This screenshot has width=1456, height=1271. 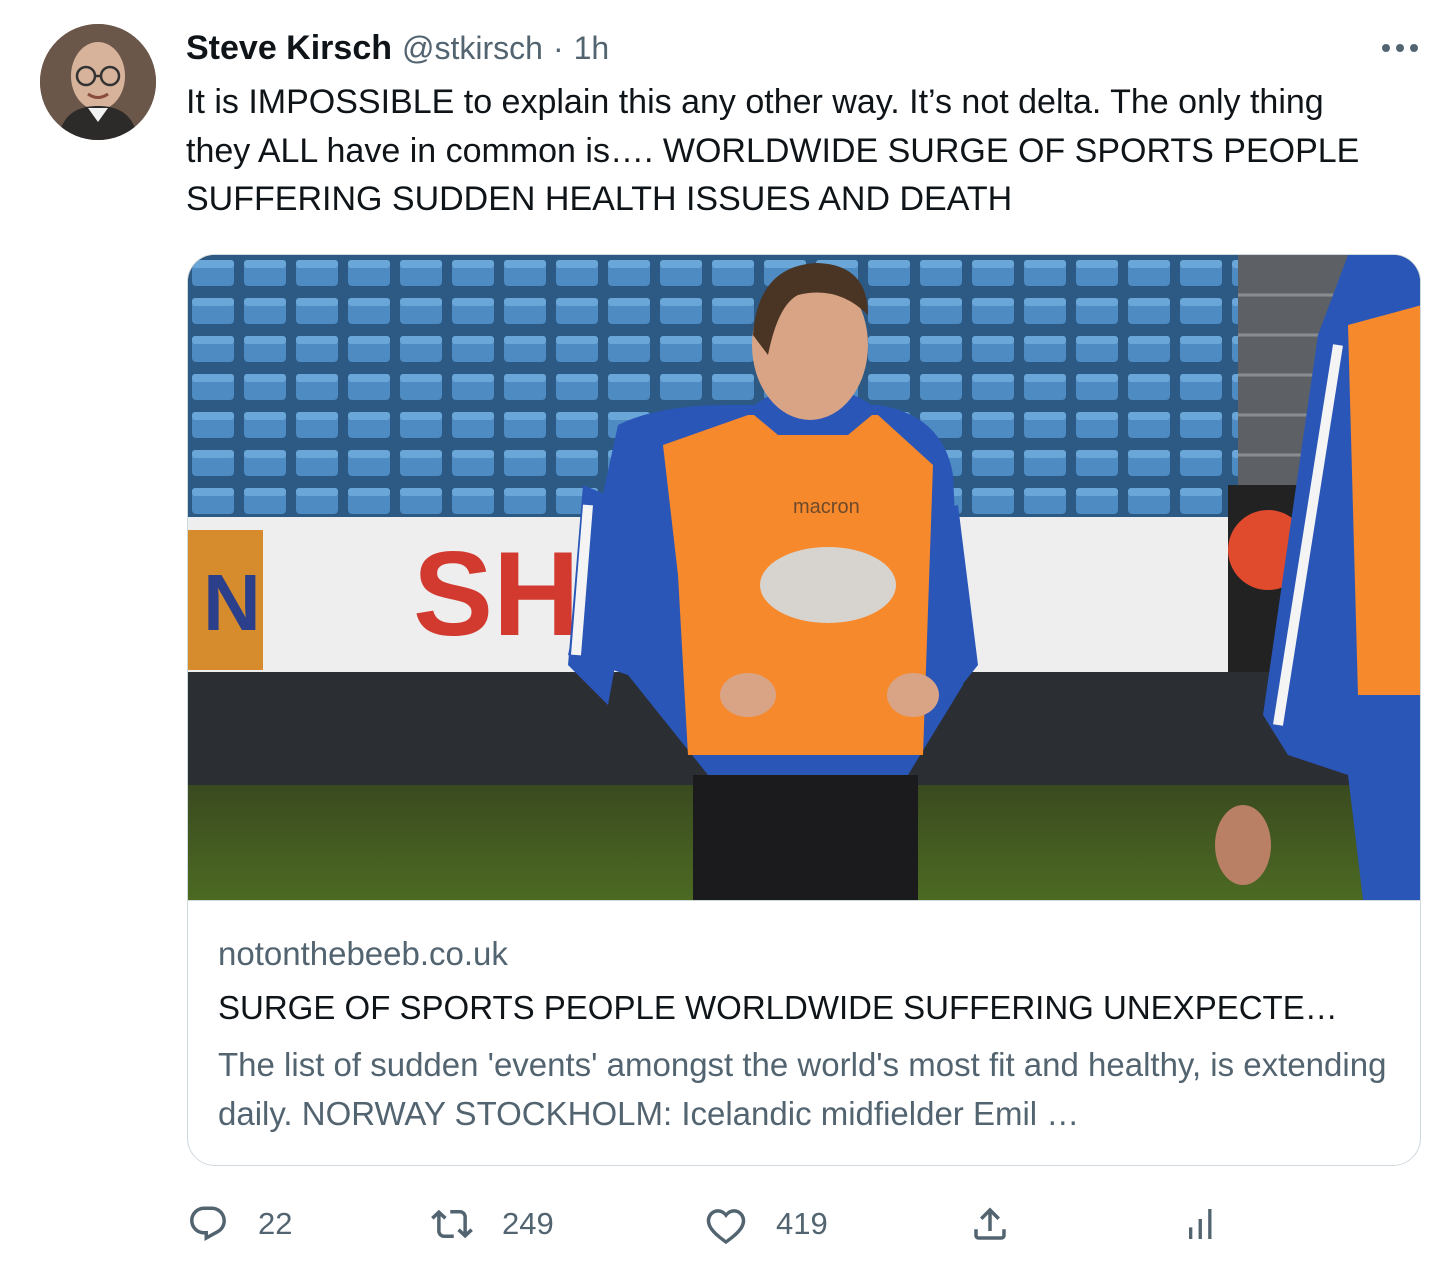 What do you see at coordinates (492, 1224) in the screenshot?
I see `retweet-button: 249` at bounding box center [492, 1224].